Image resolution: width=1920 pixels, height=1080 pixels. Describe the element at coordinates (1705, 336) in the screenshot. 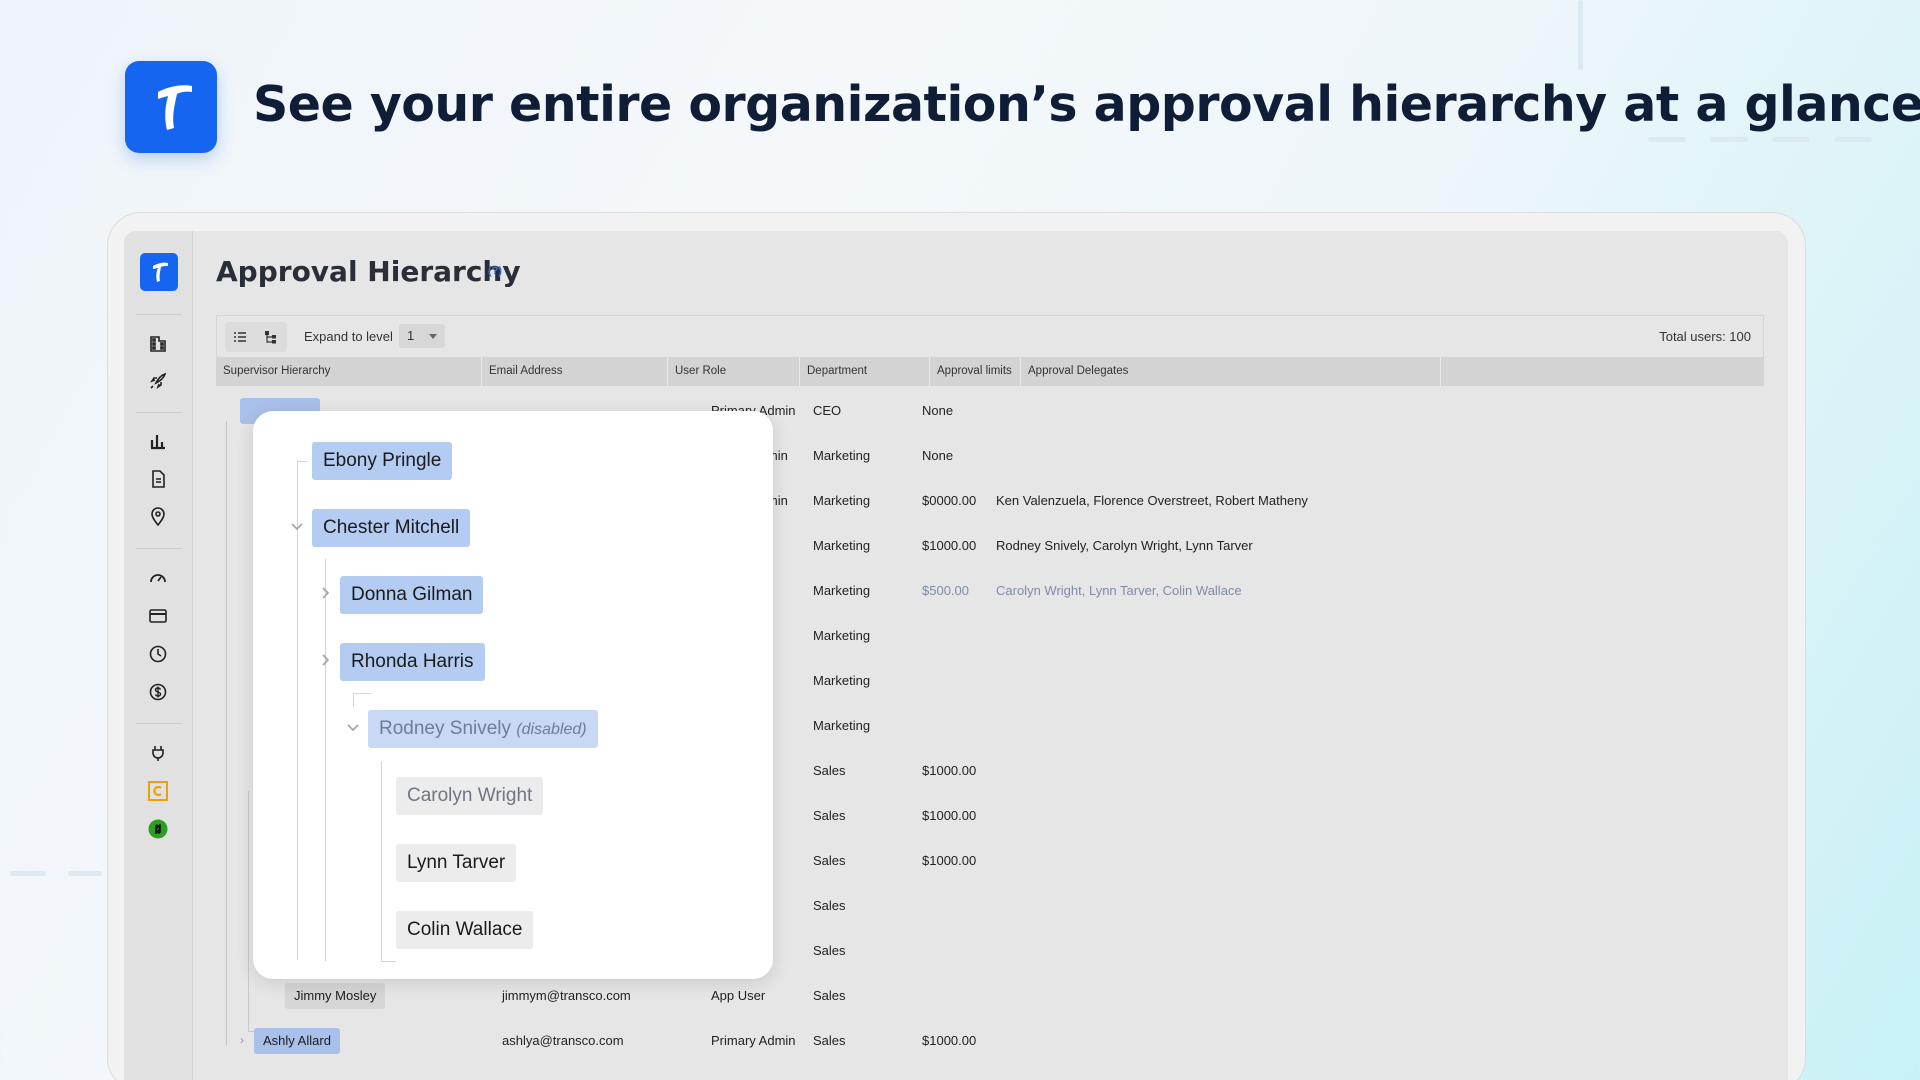

I see `total-users: Total users: 100` at that location.